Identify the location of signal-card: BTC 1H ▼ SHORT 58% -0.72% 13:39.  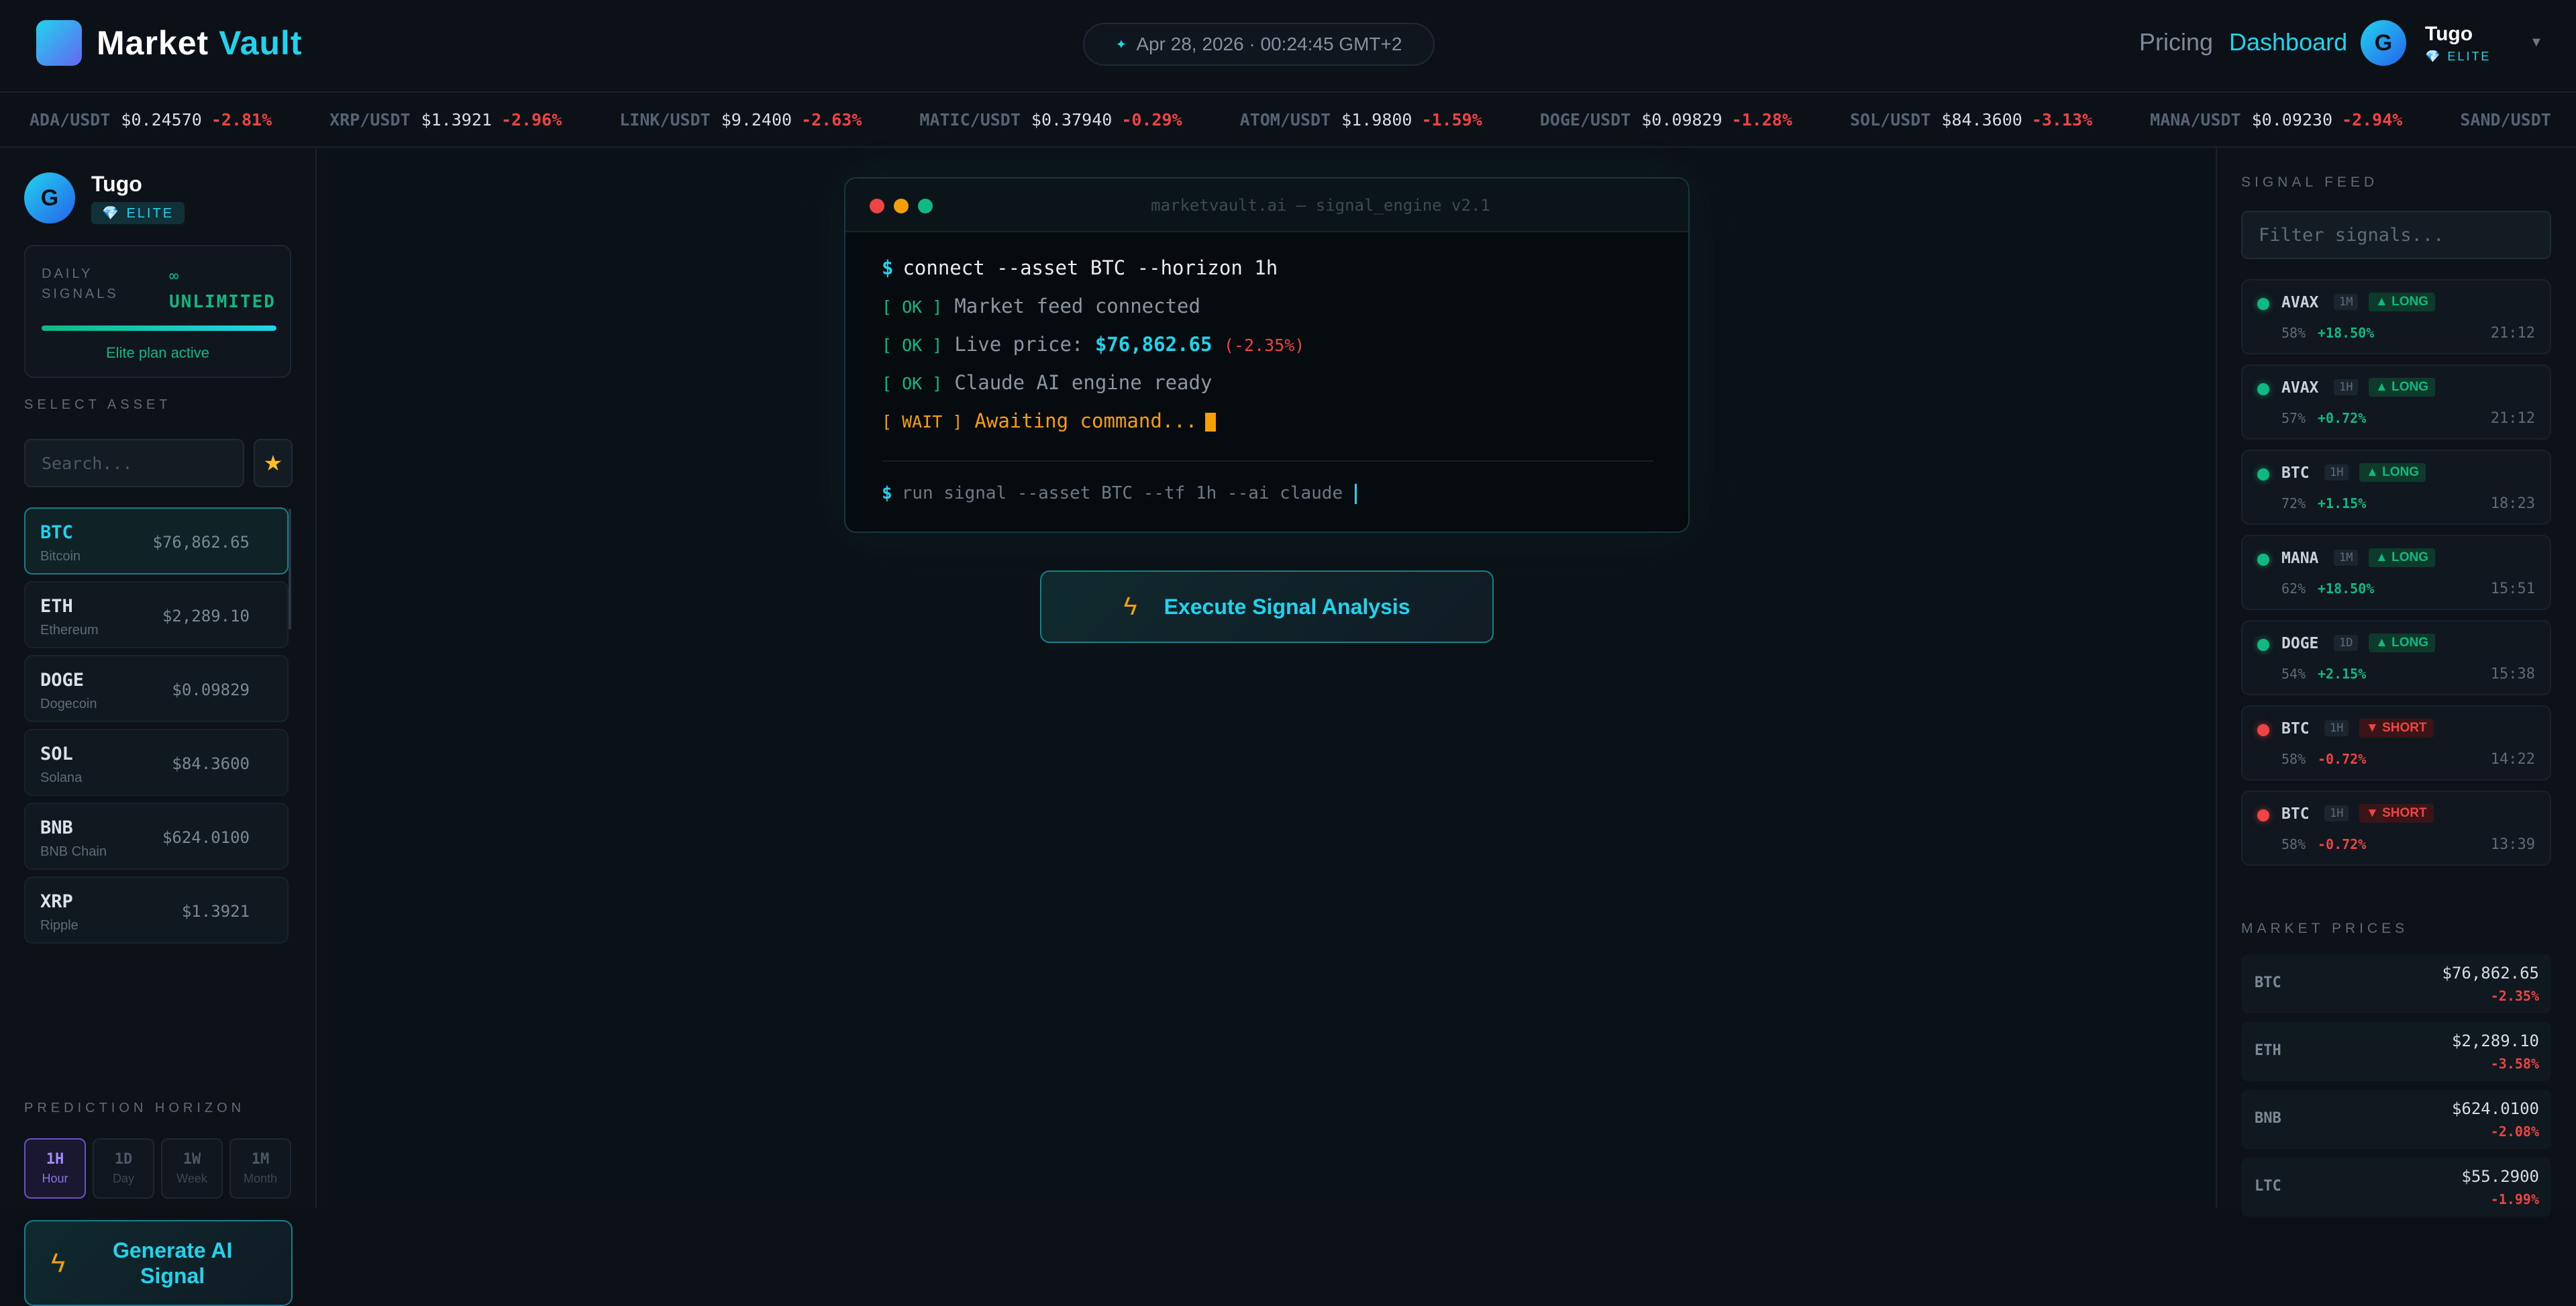
(2396, 828).